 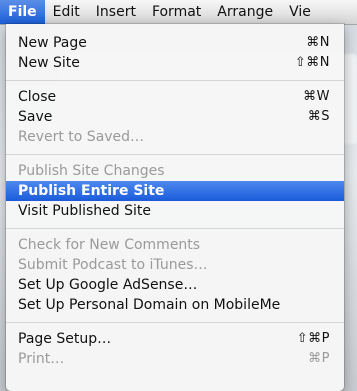 What do you see at coordinates (37, 97) in the screenshot?
I see `menu-item-label: Close` at bounding box center [37, 97].